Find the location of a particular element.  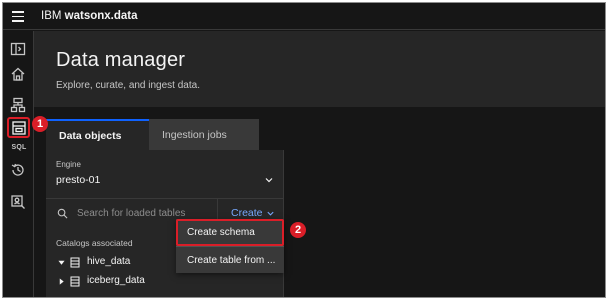

page-subtitle: Explore, curate, and ingest data. is located at coordinates (128, 85).